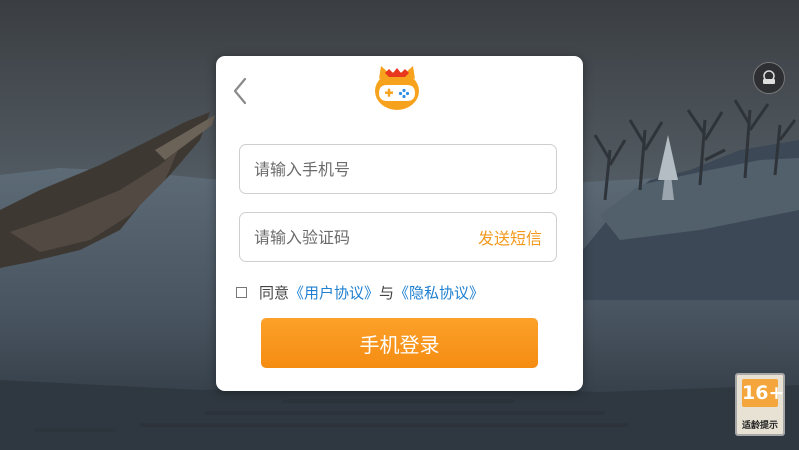 Image resolution: width=799 pixels, height=450 pixels. I want to click on footer-notice-lines, so click(331, 415).